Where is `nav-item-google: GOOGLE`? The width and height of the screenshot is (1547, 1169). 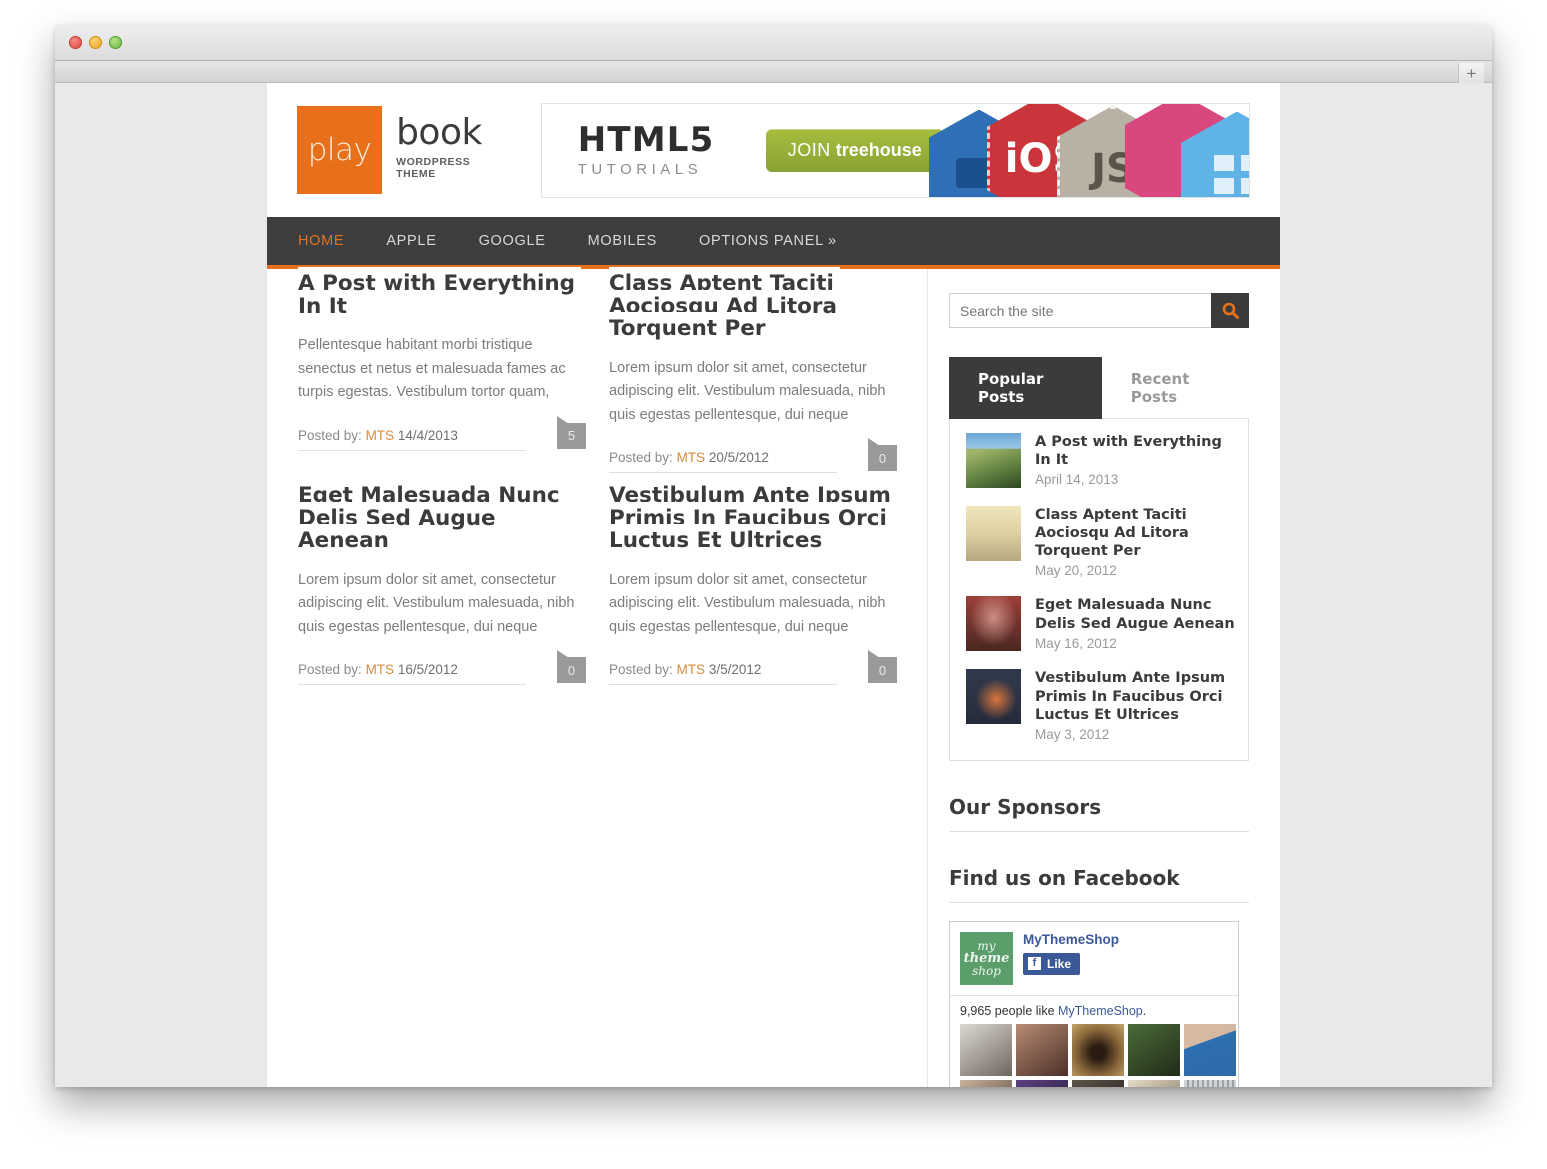
nav-item-google: GOOGLE is located at coordinates (512, 241).